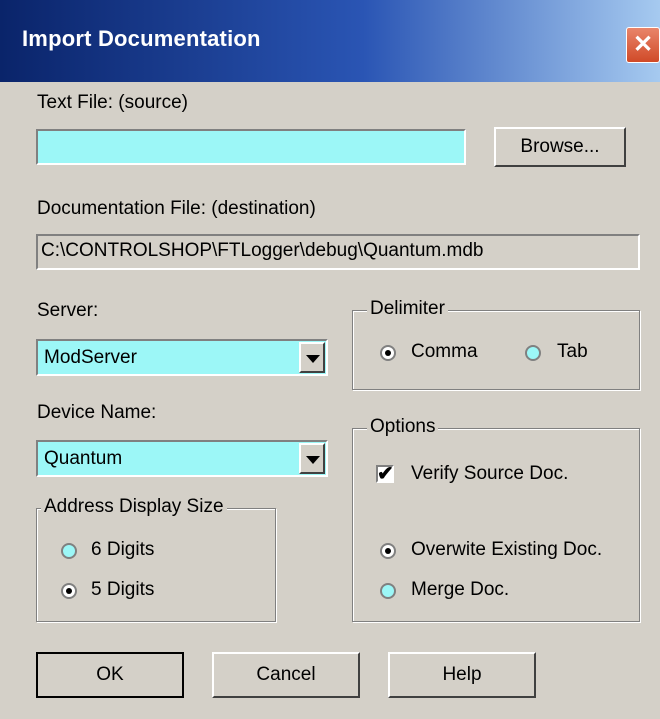  Describe the element at coordinates (506, 550) in the screenshot. I see `overwrite-label: Overwite Existing Doc.` at that location.